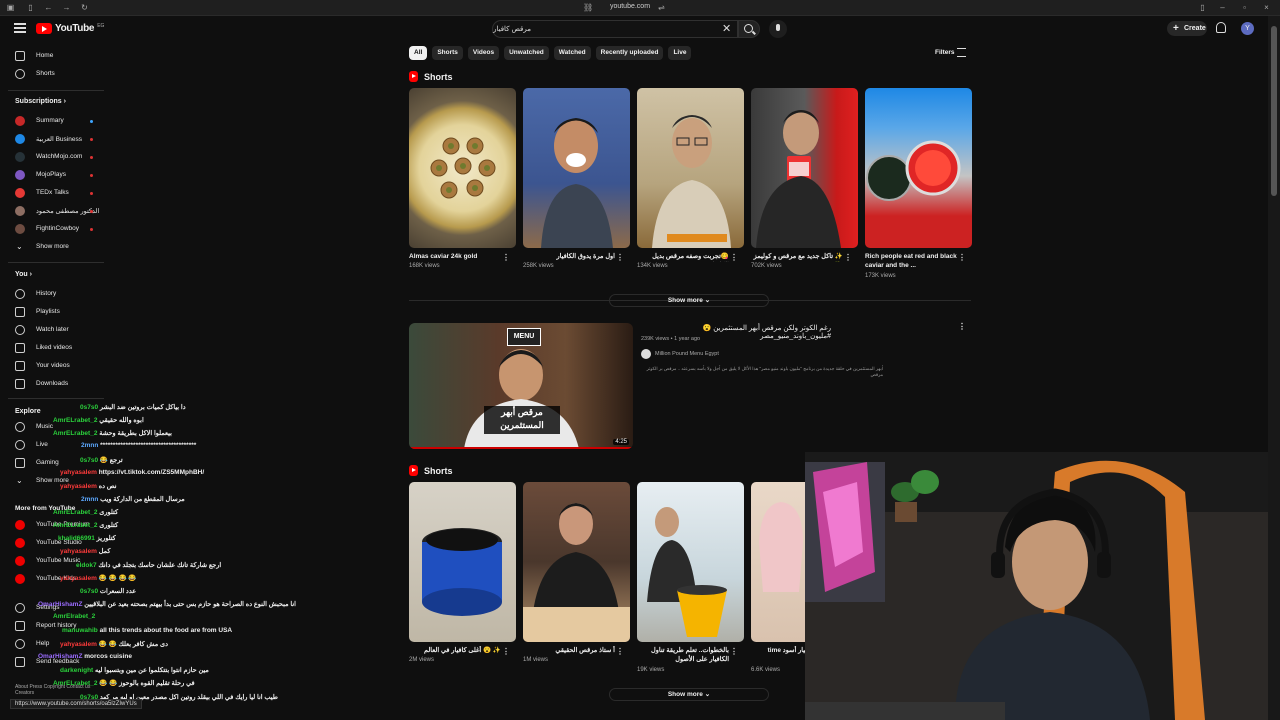 Image resolution: width=1280 pixels, height=720 pixels. Describe the element at coordinates (687, 354) in the screenshot. I see `channel-name: Million Pound Menu Egypt` at that location.